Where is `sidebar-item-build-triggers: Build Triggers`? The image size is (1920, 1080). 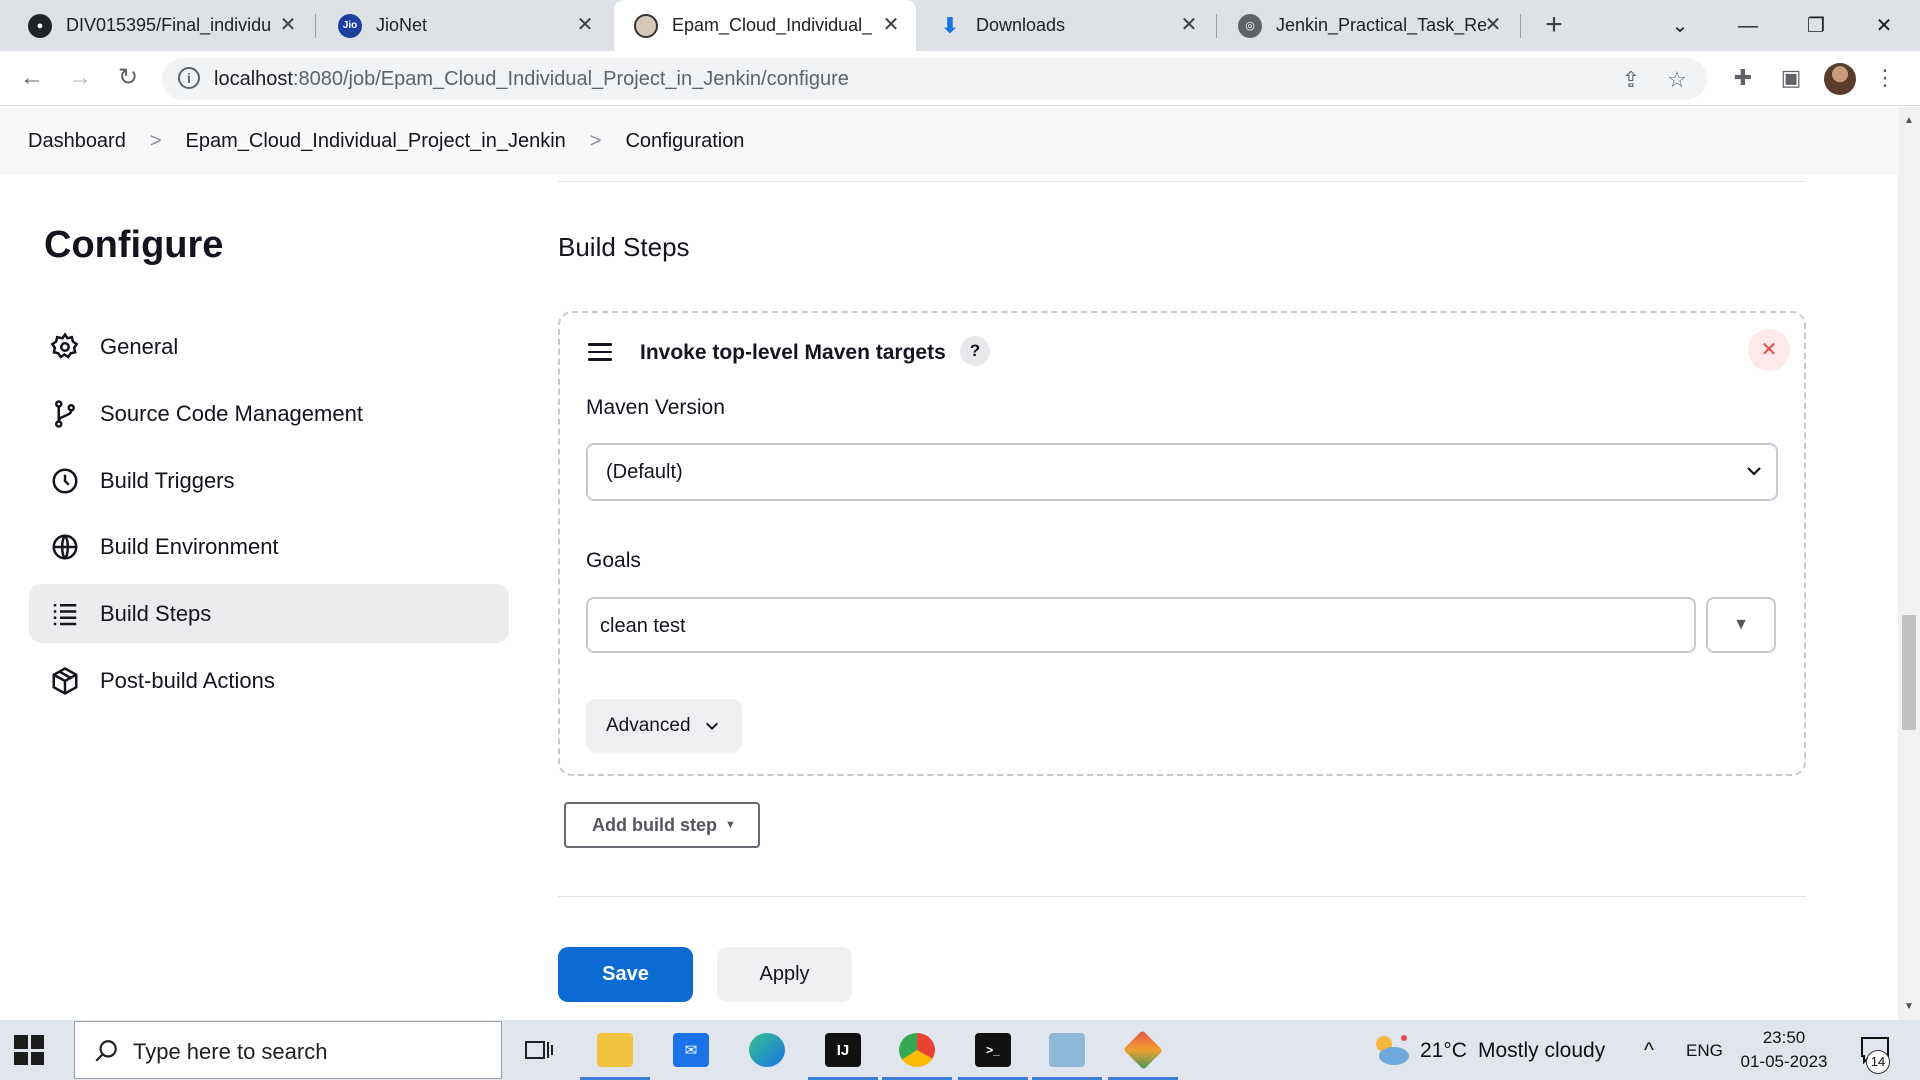 sidebar-item-build-triggers: Build Triggers is located at coordinates (269, 480).